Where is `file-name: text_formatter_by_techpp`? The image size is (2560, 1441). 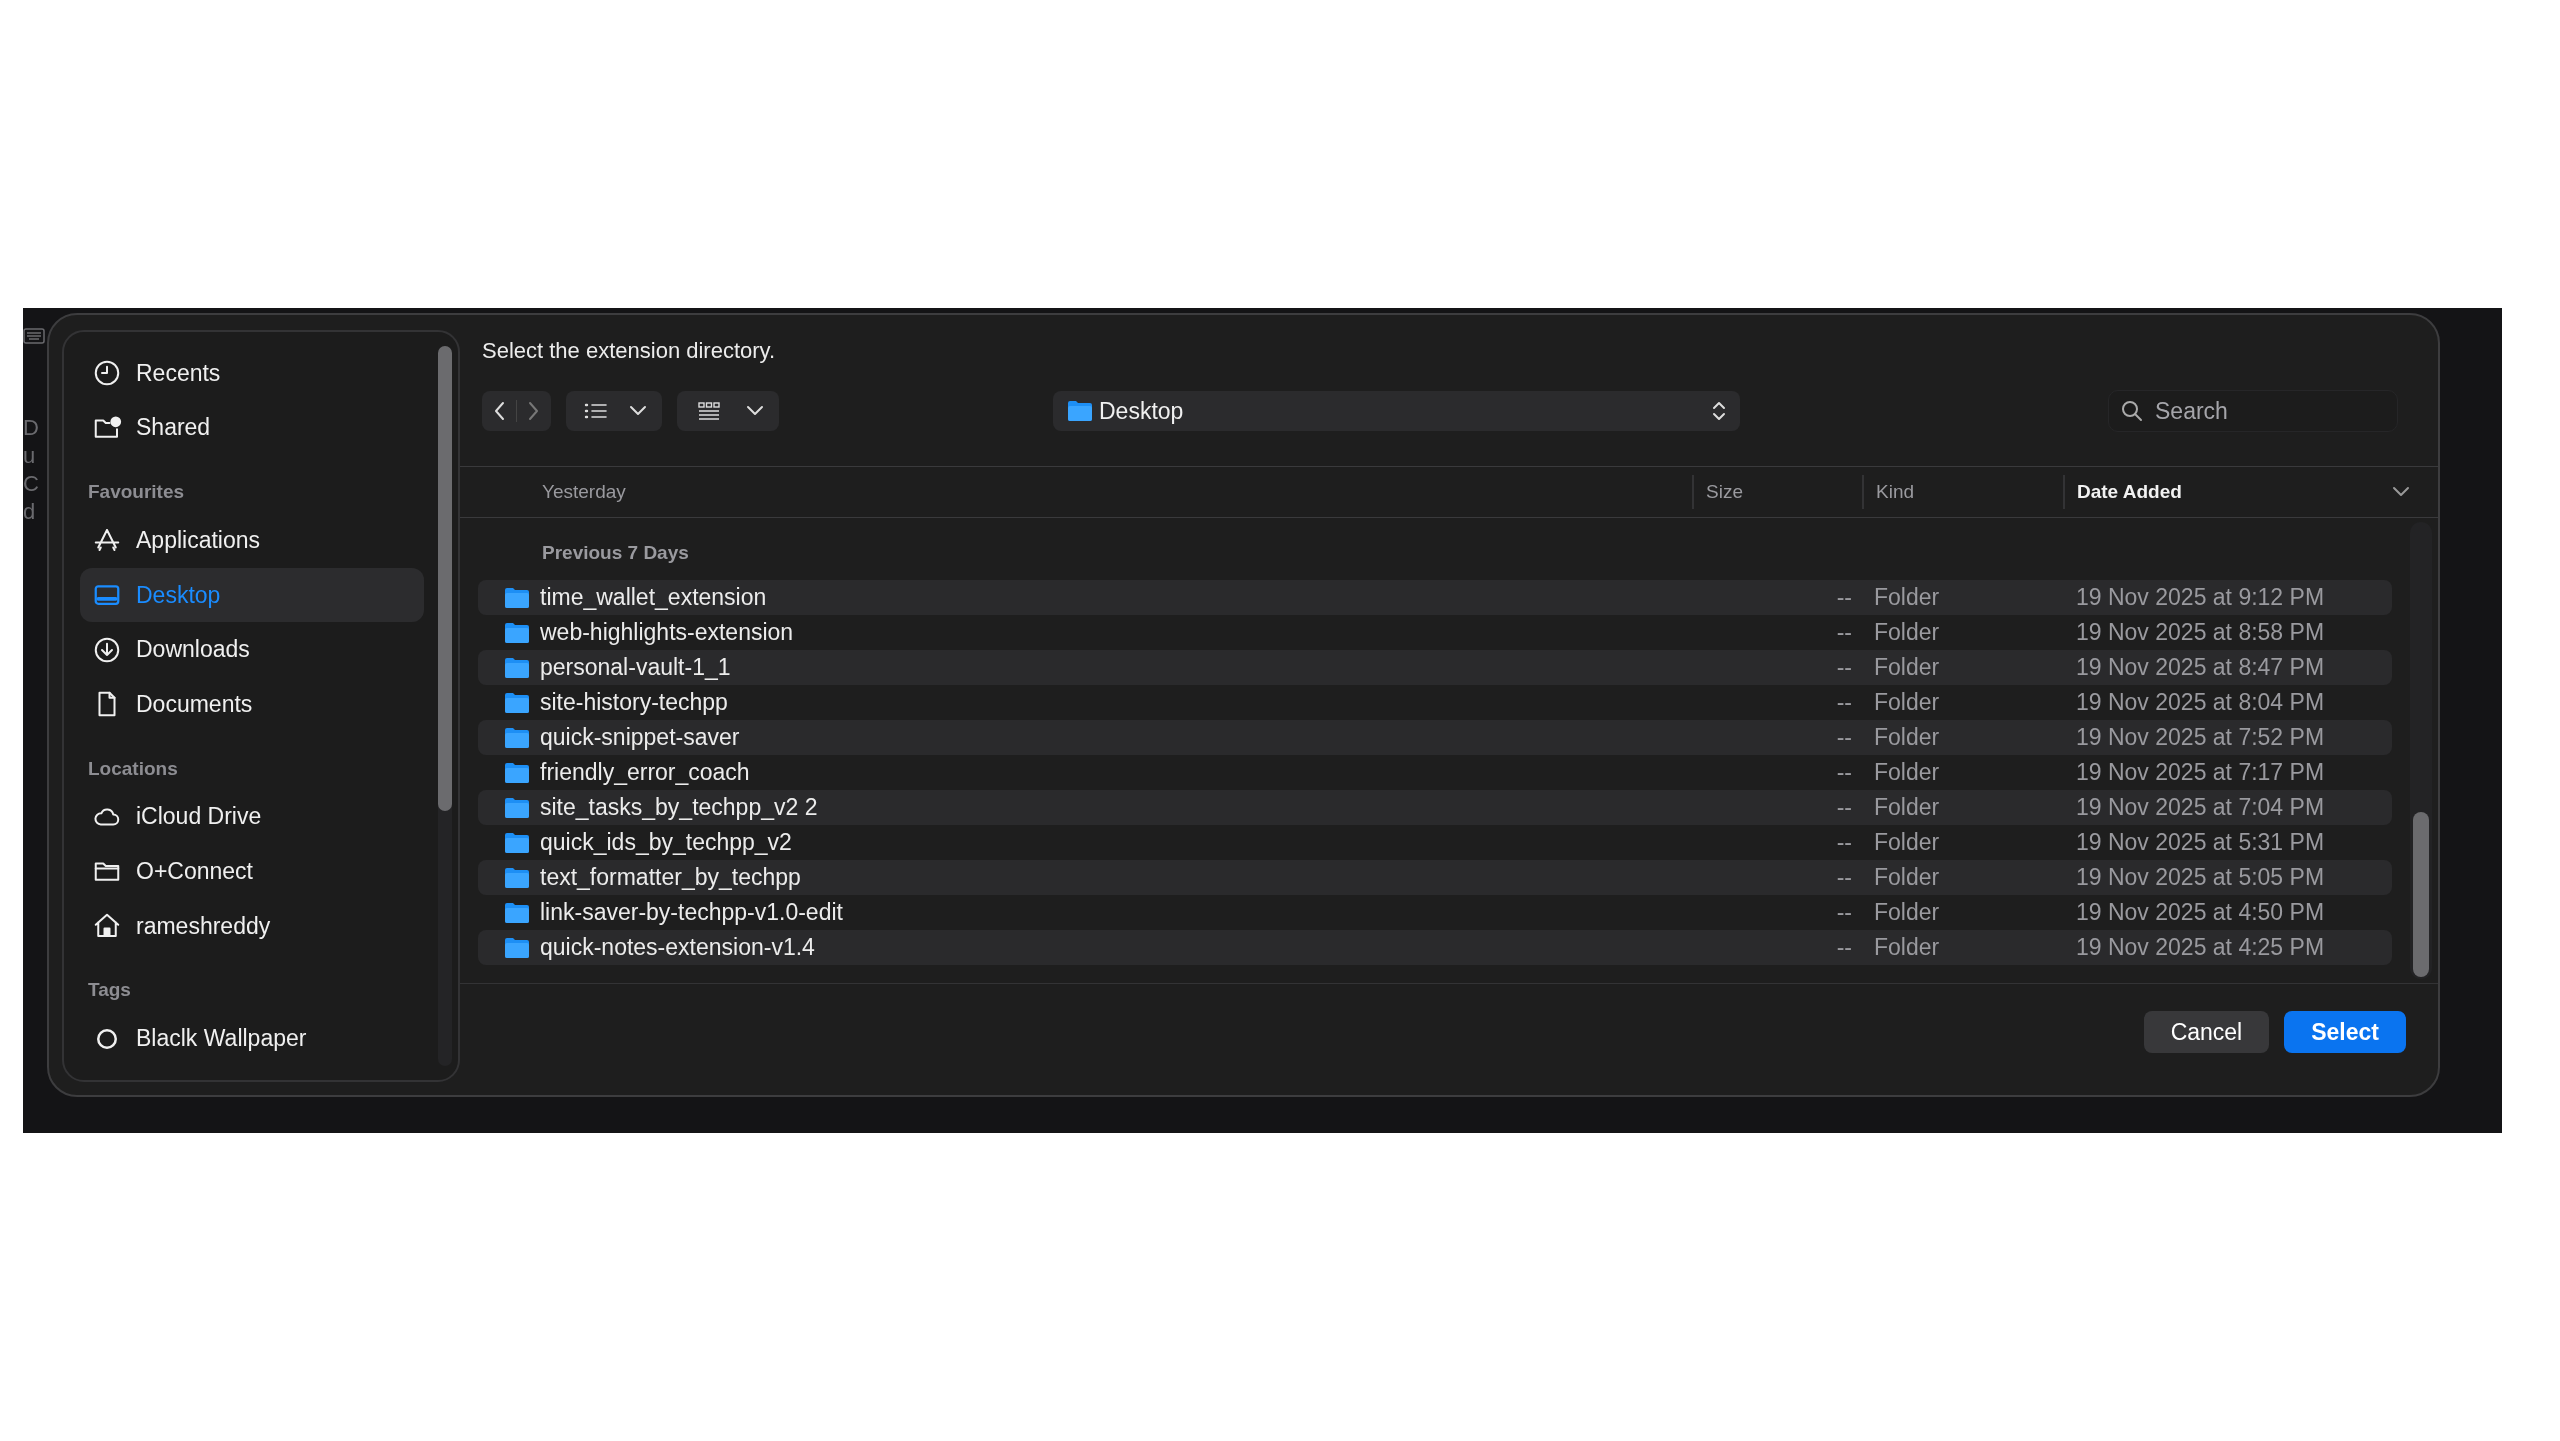 file-name: text_formatter_by_techpp is located at coordinates (670, 877).